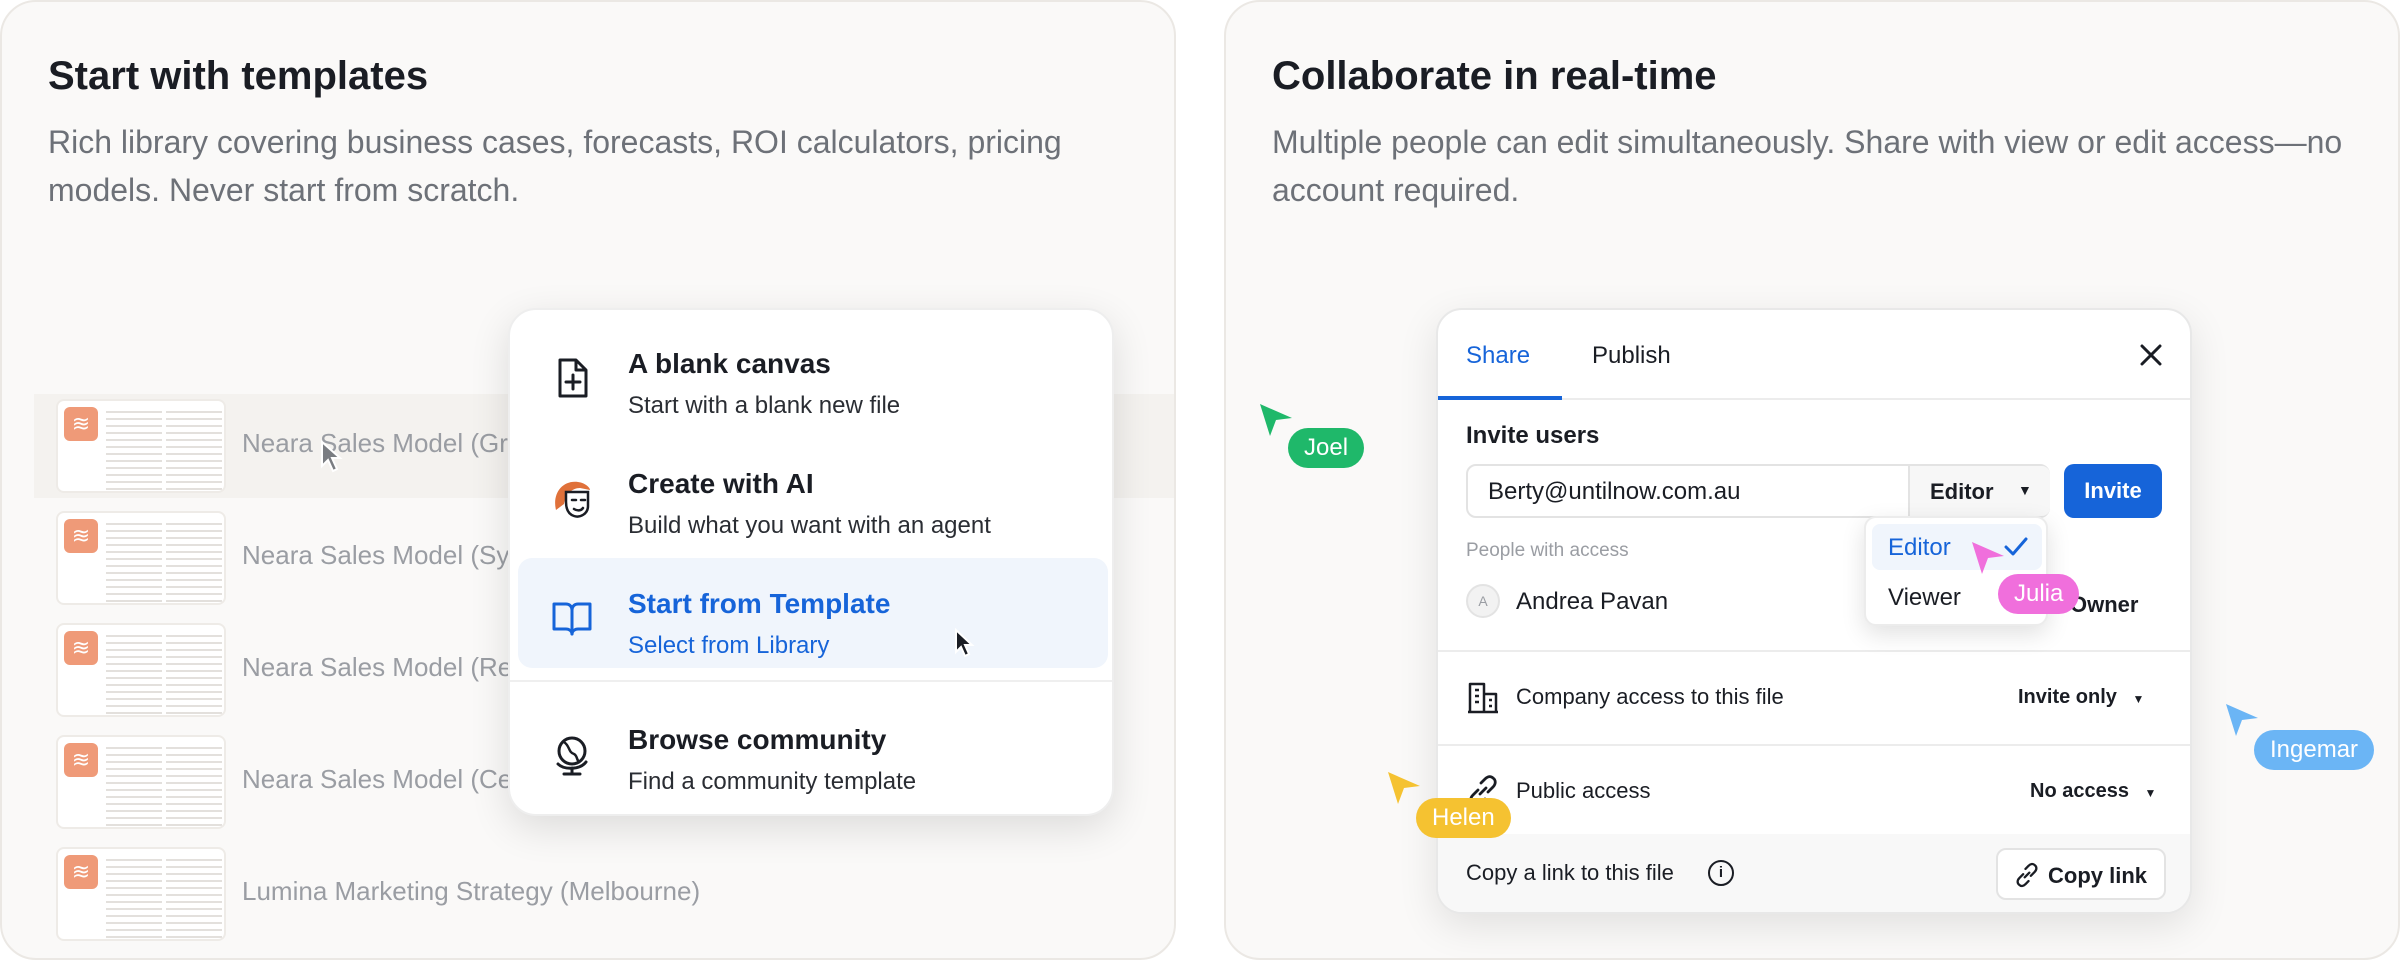 This screenshot has width=2400, height=960. I want to click on file-plus-icon, so click(573, 378).